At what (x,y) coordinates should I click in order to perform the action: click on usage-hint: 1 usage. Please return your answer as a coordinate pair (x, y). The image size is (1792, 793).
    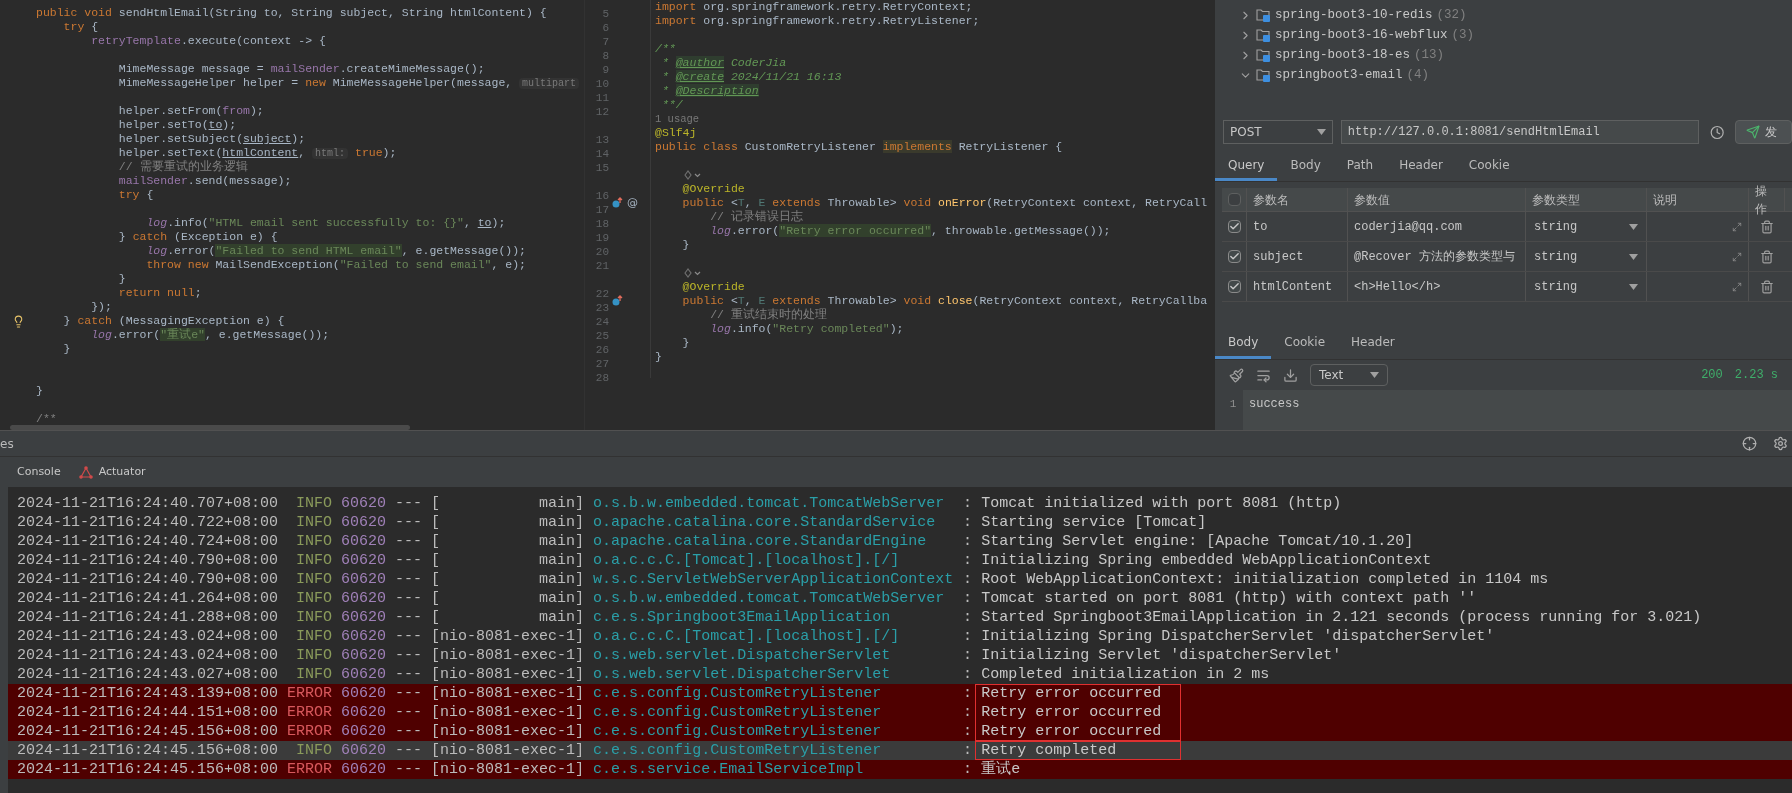
    Looking at the image, I should click on (677, 119).